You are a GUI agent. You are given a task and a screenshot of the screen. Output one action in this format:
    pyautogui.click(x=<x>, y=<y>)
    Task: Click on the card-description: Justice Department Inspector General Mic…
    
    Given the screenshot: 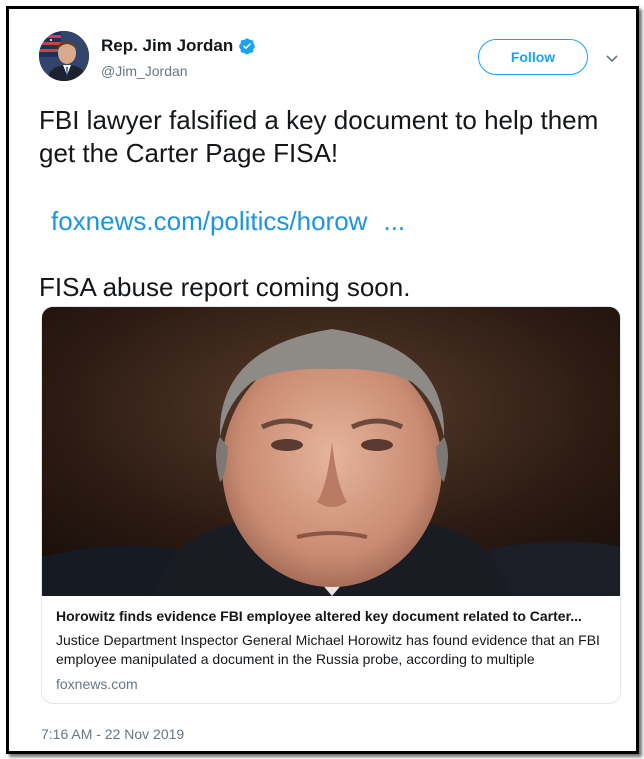 What is the action you would take?
    pyautogui.click(x=328, y=649)
    